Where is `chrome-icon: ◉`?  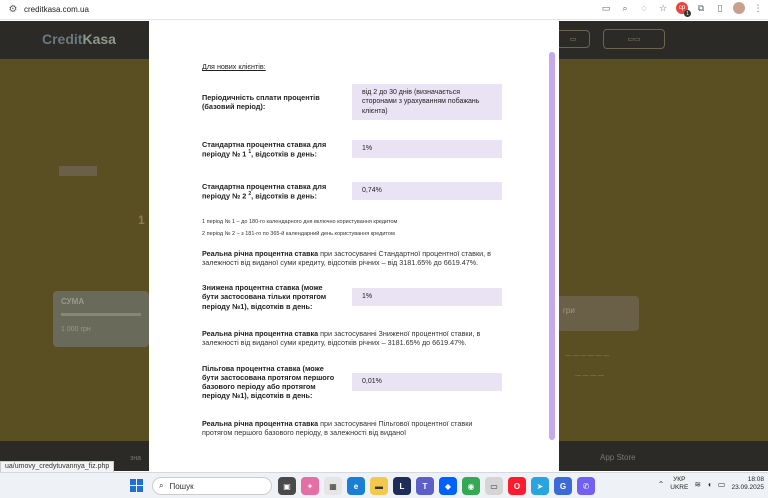
chrome-icon: ◉ is located at coordinates (471, 486).